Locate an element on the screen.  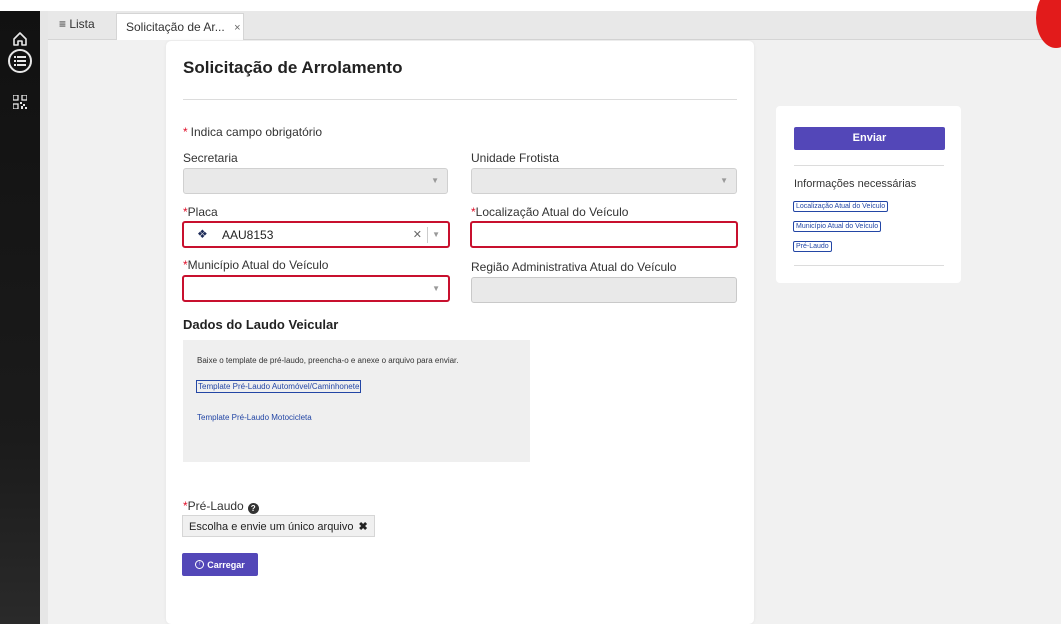
unidade-frotista-label: Unidade Frotista is located at coordinates (515, 158).